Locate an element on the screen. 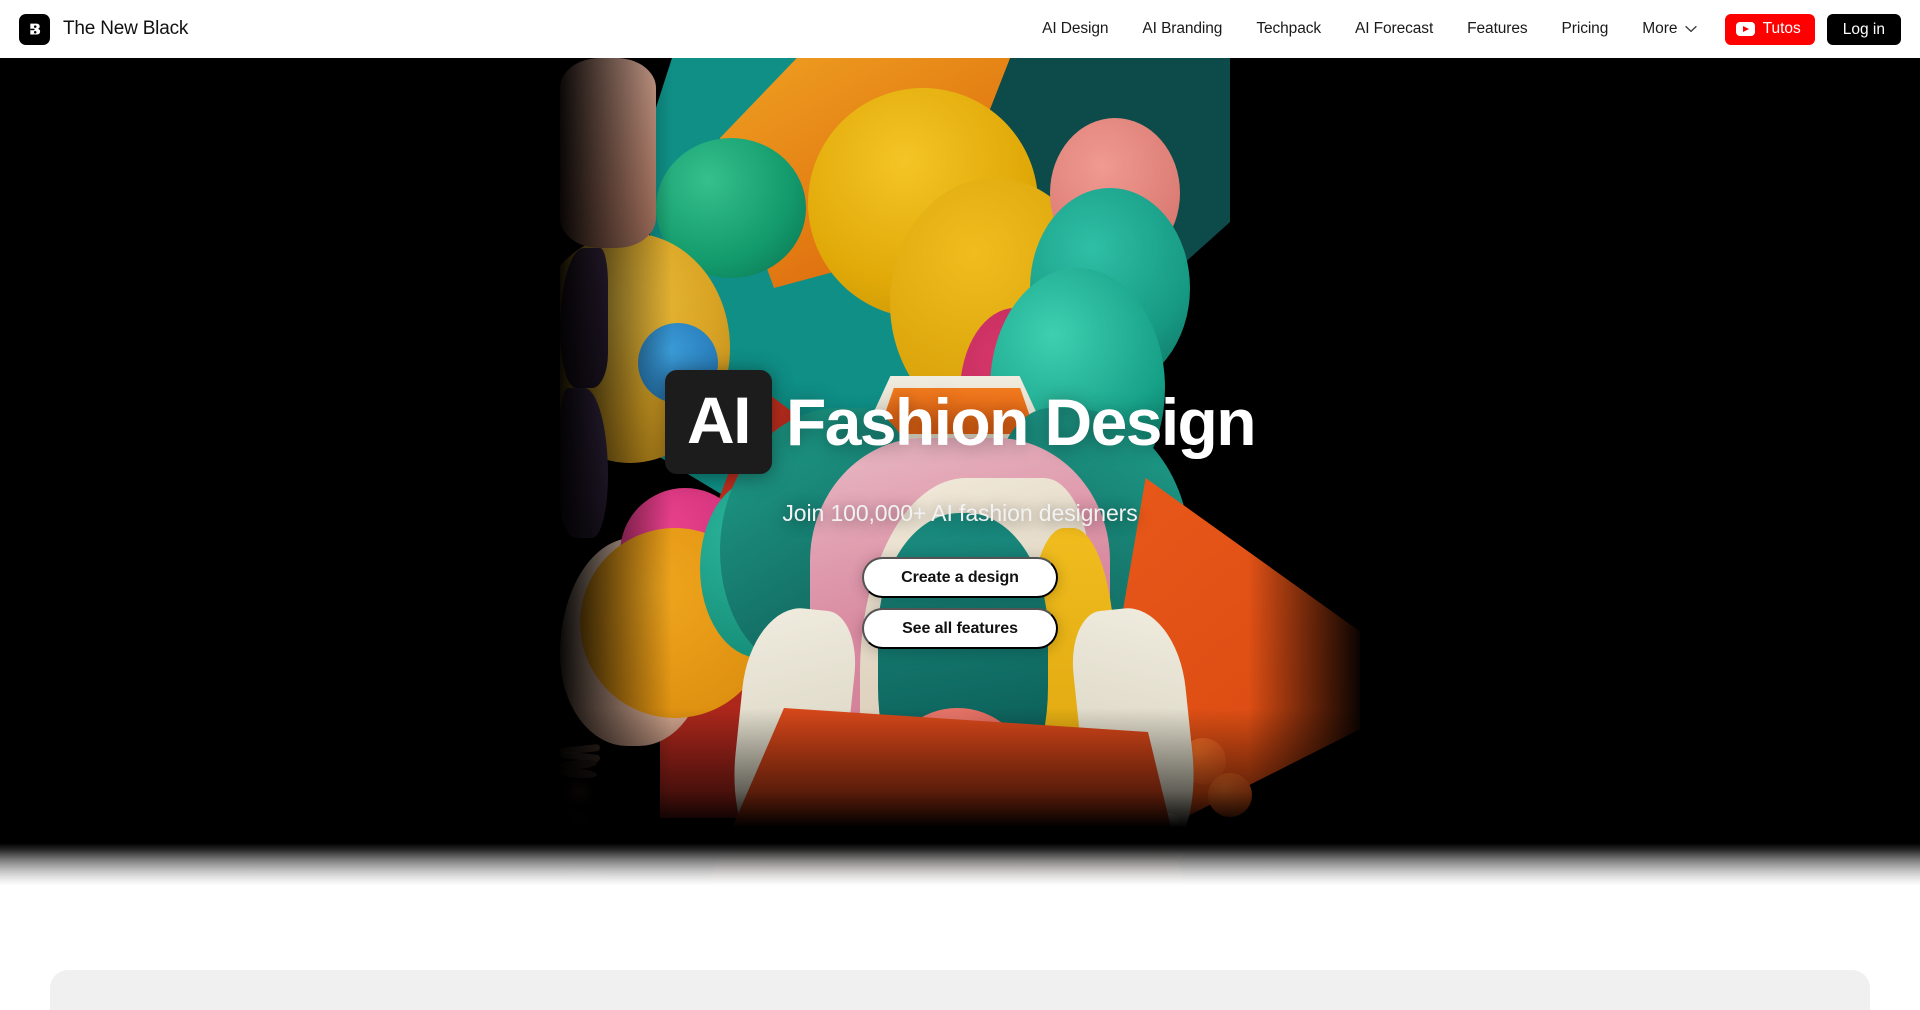 This screenshot has height=1010, width=1920. nav-more-label: More is located at coordinates (1660, 28).